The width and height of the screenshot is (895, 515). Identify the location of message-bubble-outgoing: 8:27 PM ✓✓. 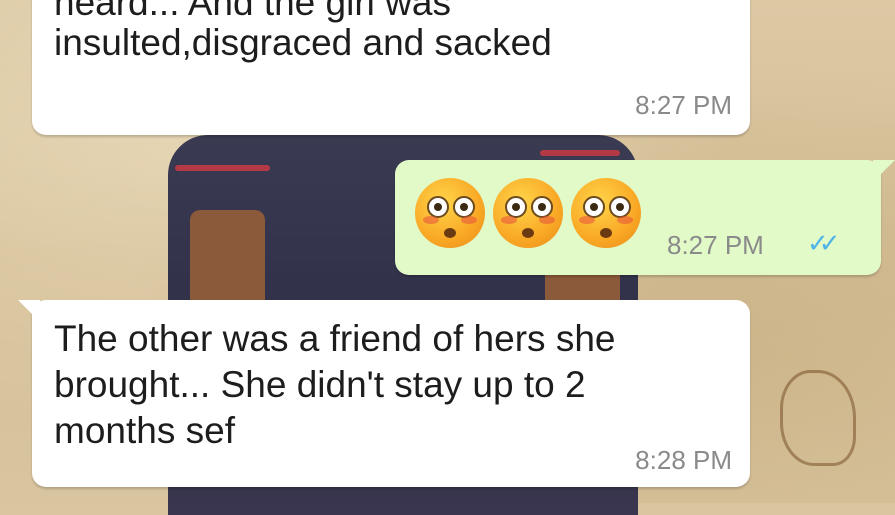
(645, 217).